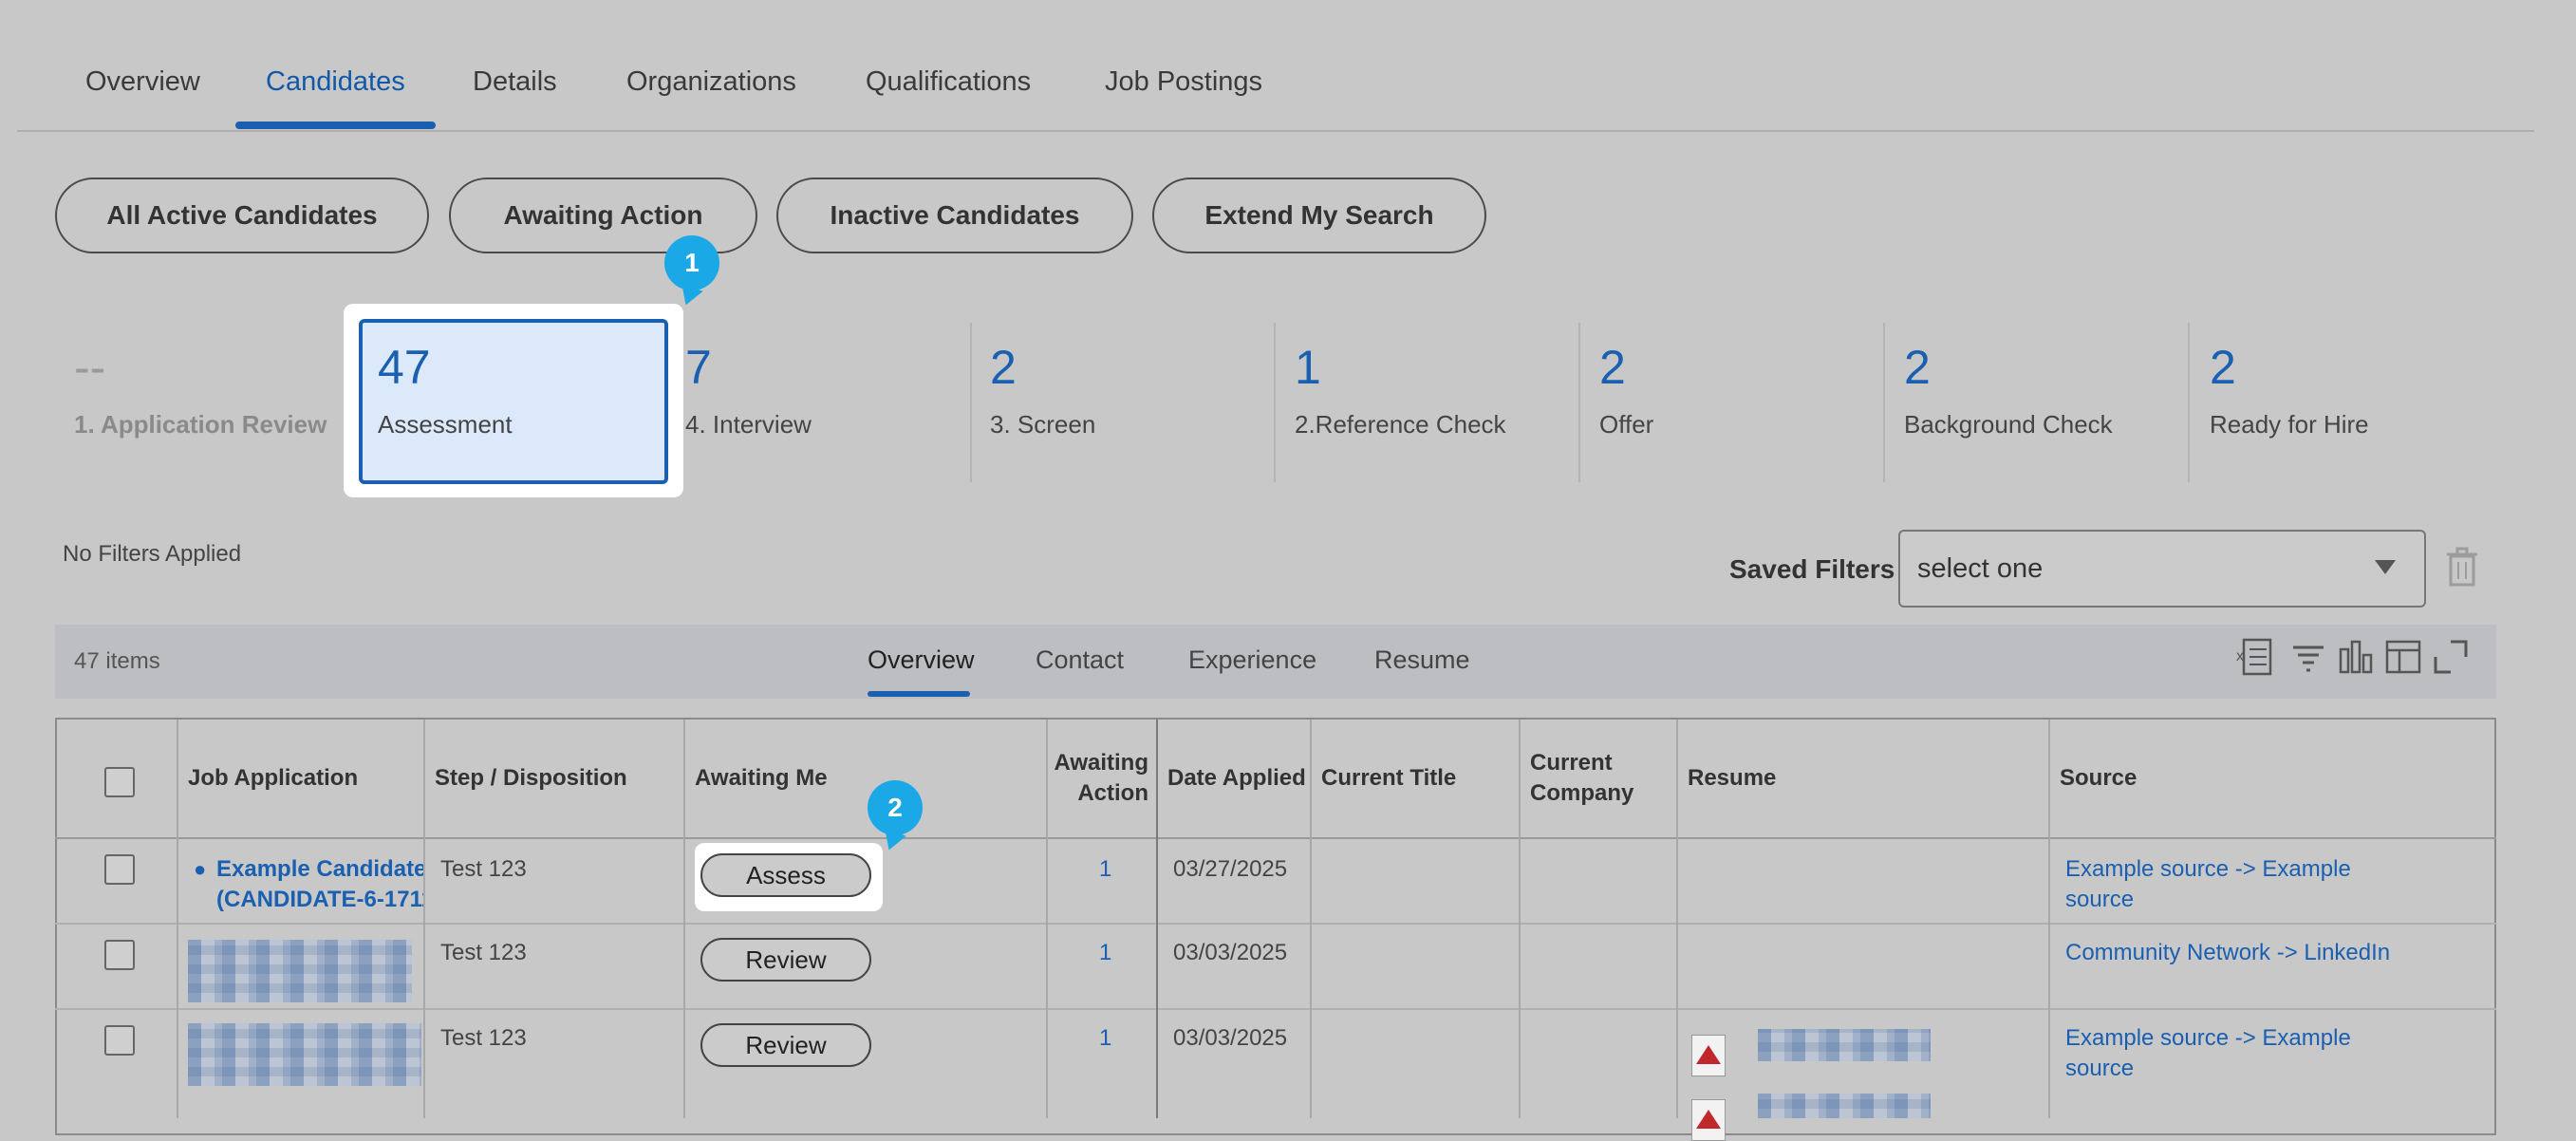 Image resolution: width=2576 pixels, height=1141 pixels. What do you see at coordinates (1319, 215) in the screenshot?
I see `extend-my-search-button: Extend My Search` at bounding box center [1319, 215].